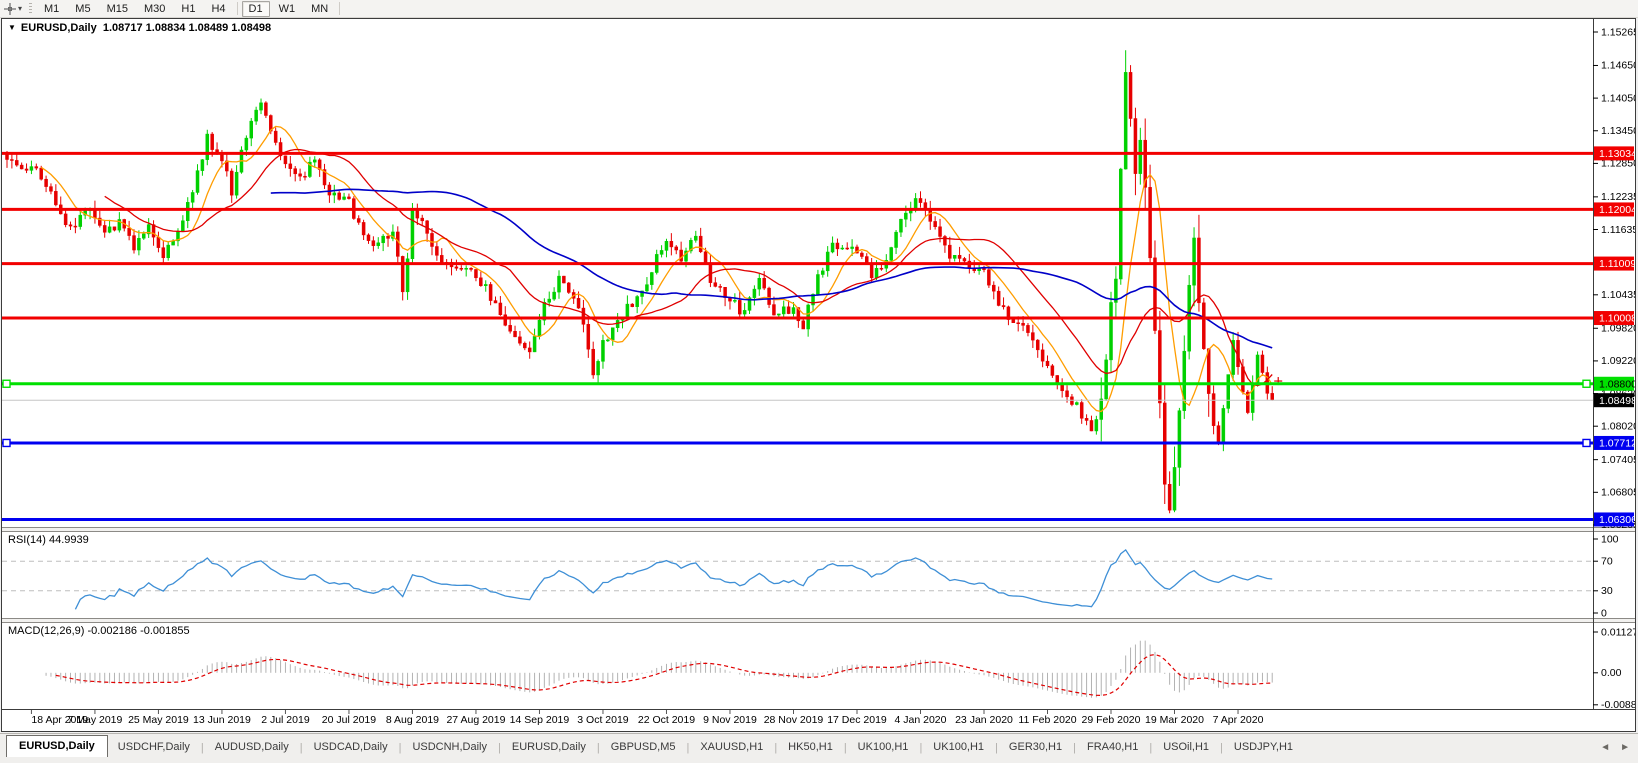  I want to click on axis-label: 1.07405, so click(1618, 460).